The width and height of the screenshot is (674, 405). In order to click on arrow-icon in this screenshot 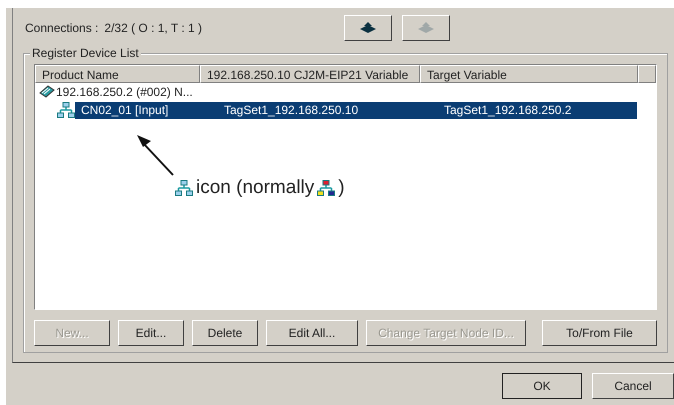, I will do `click(155, 155)`.